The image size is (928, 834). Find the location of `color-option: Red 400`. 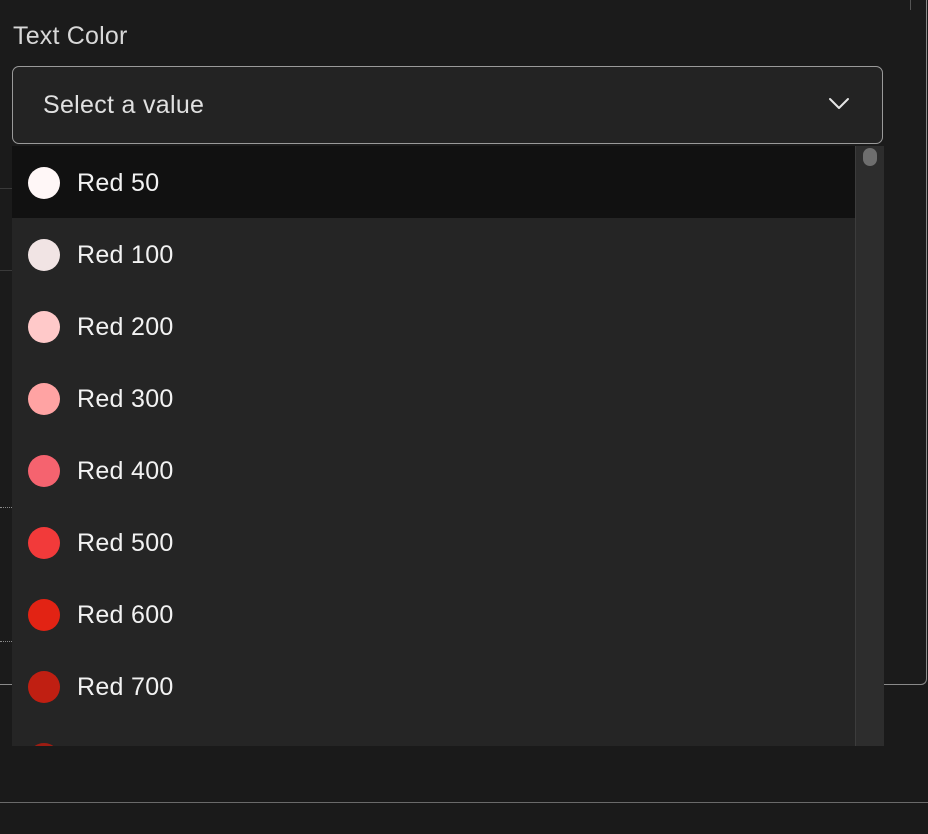

color-option: Red 400 is located at coordinates (433, 470).